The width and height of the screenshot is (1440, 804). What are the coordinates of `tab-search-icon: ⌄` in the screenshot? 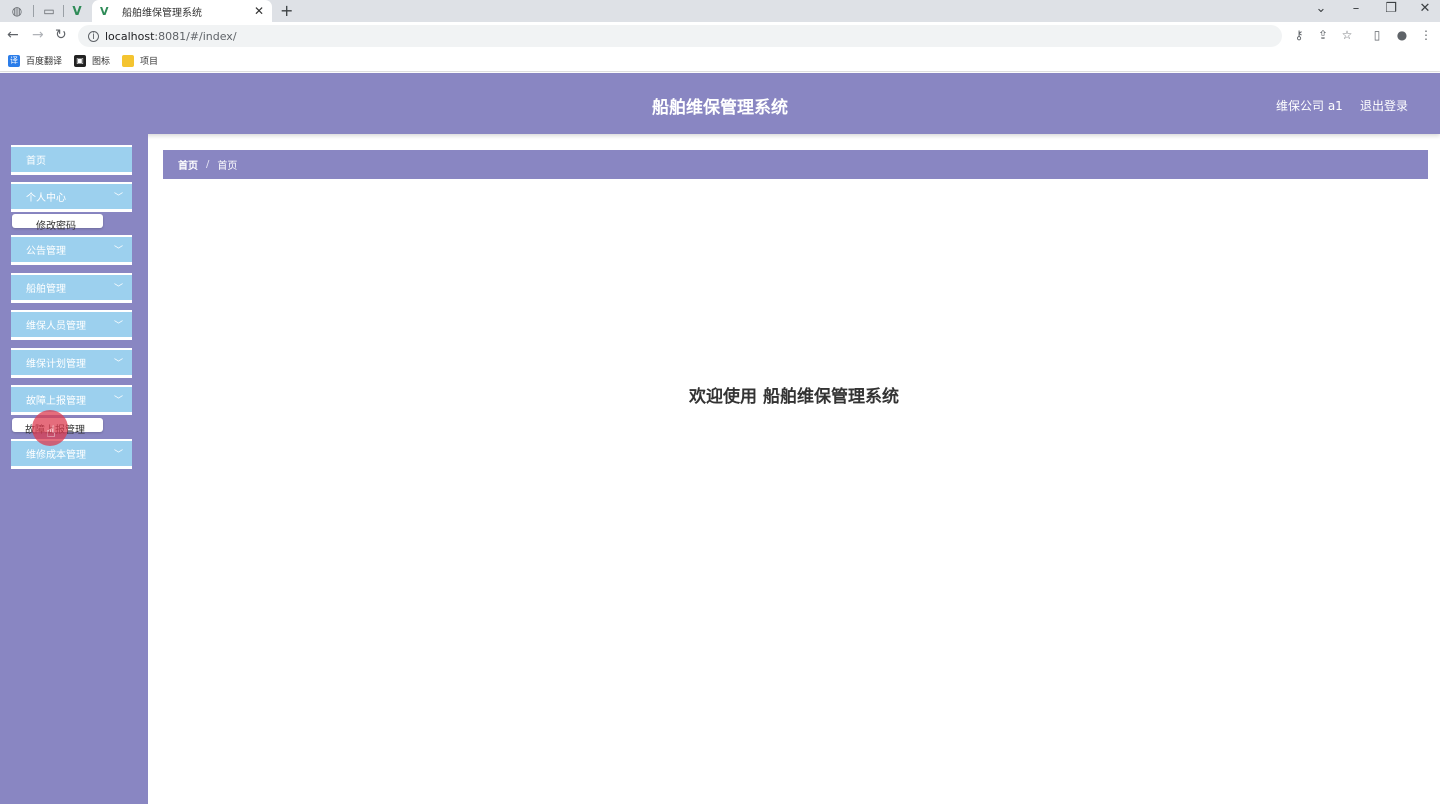 It's located at (1321, 8).